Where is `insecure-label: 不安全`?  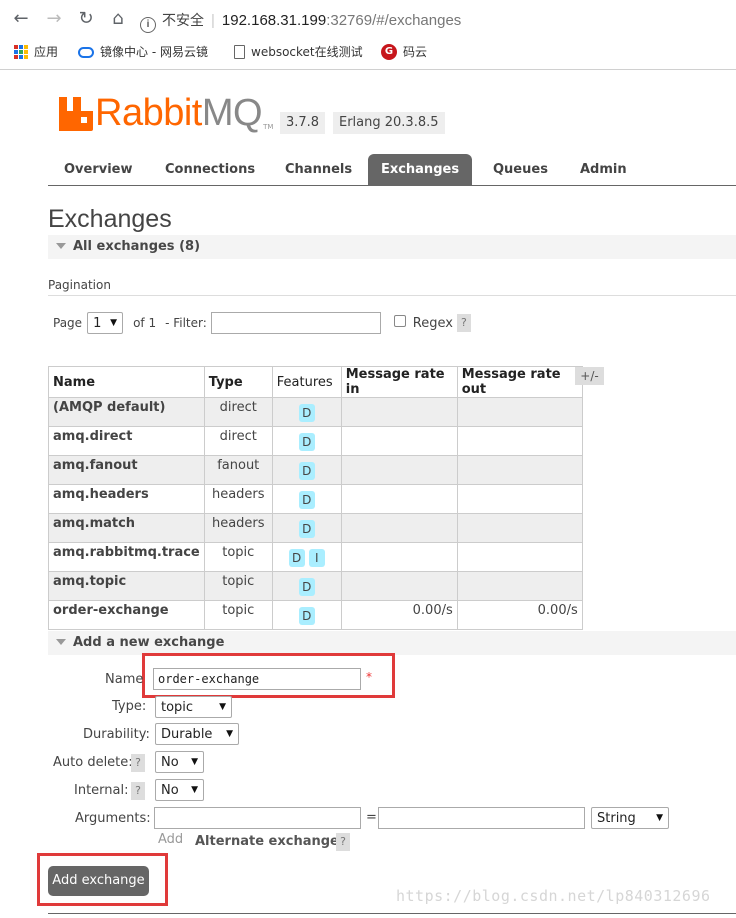 insecure-label: 不安全 is located at coordinates (183, 20).